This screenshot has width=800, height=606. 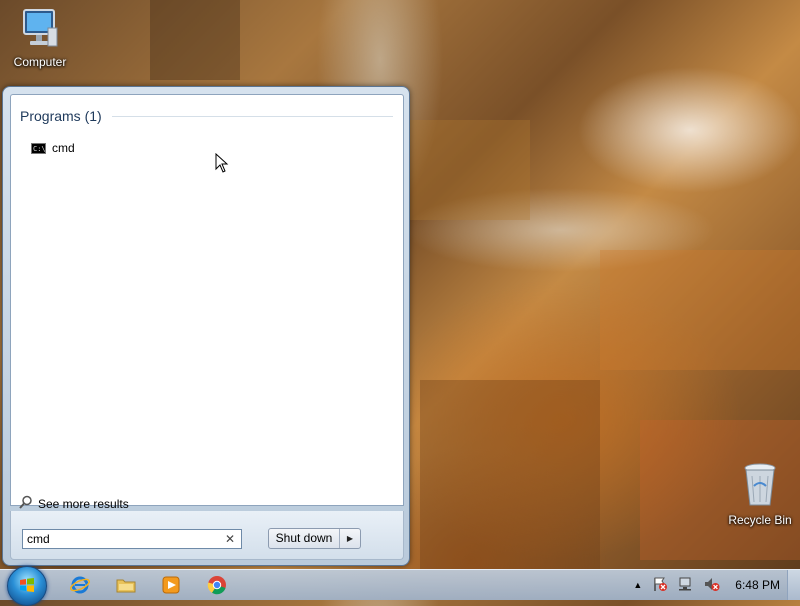 I want to click on shutdown-button-group: Shut down ▶, so click(x=314, y=538).